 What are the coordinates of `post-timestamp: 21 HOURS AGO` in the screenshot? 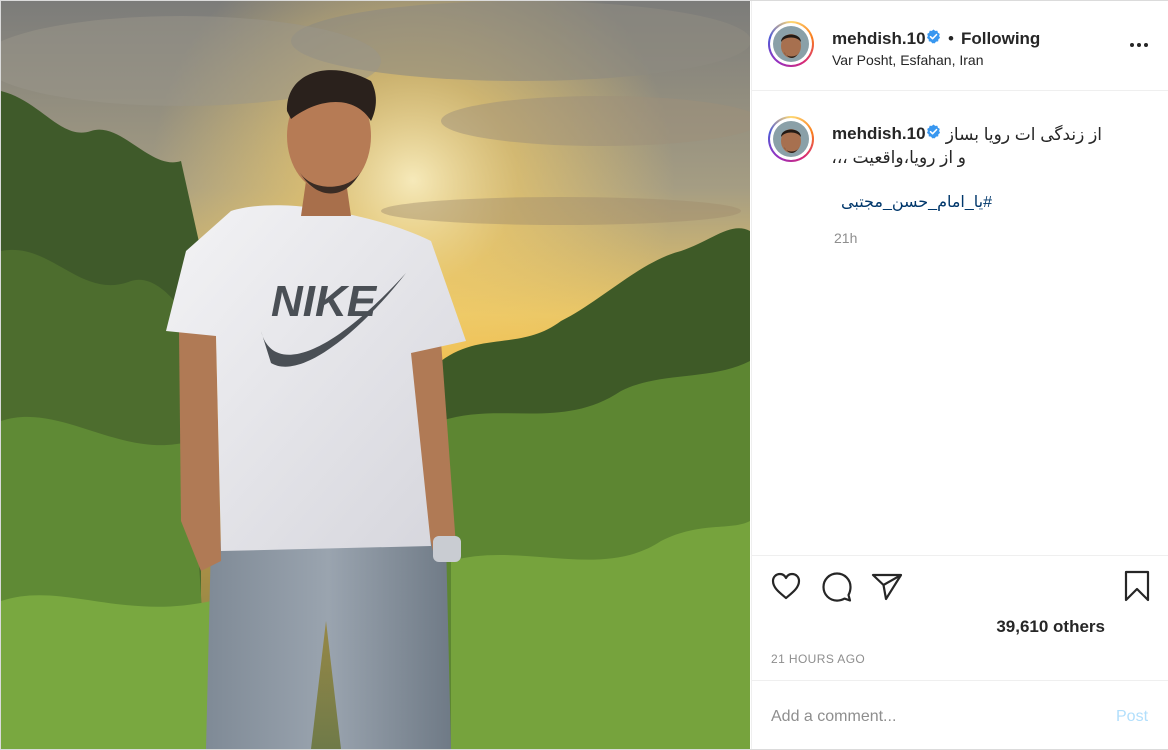 It's located at (818, 659).